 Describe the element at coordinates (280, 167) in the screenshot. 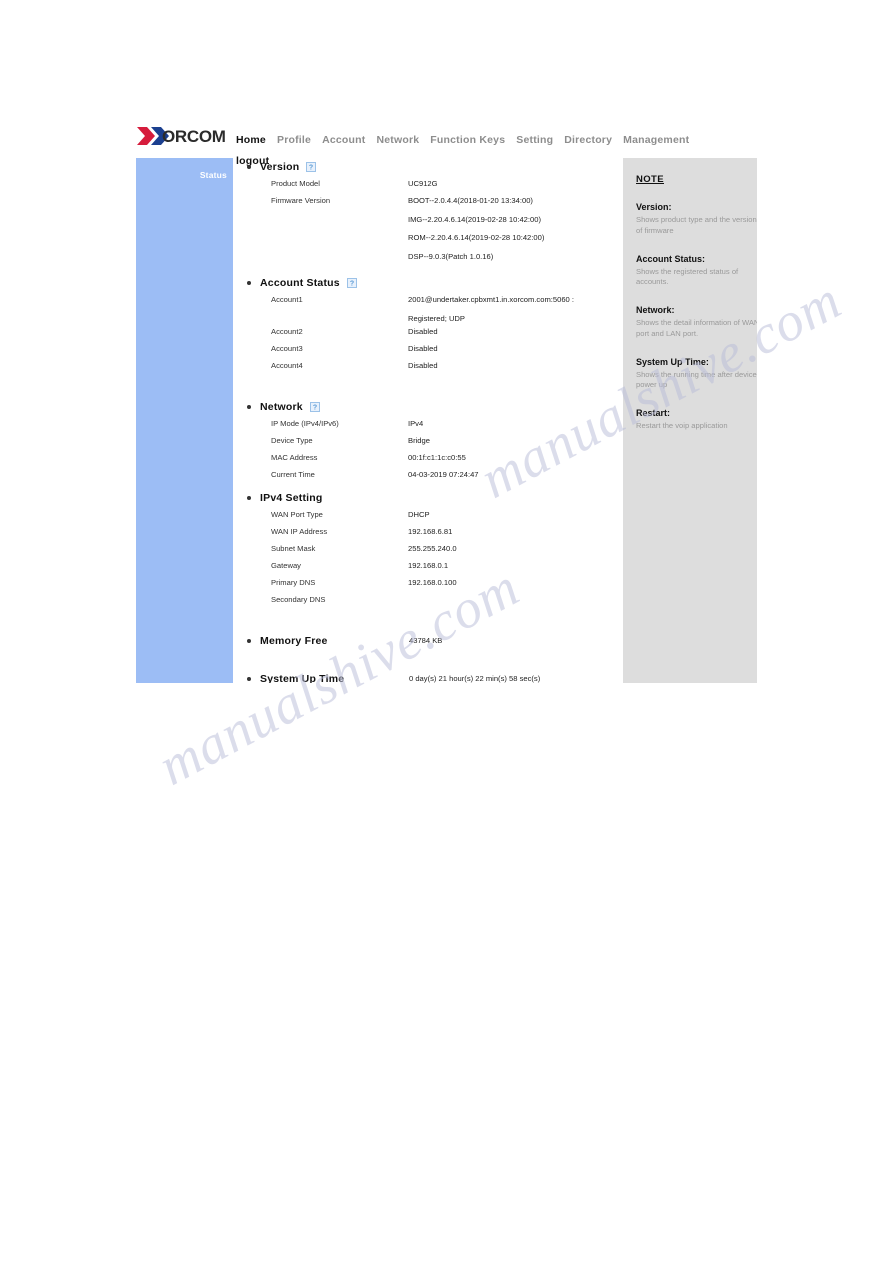

I see `section-version-title: Version` at that location.